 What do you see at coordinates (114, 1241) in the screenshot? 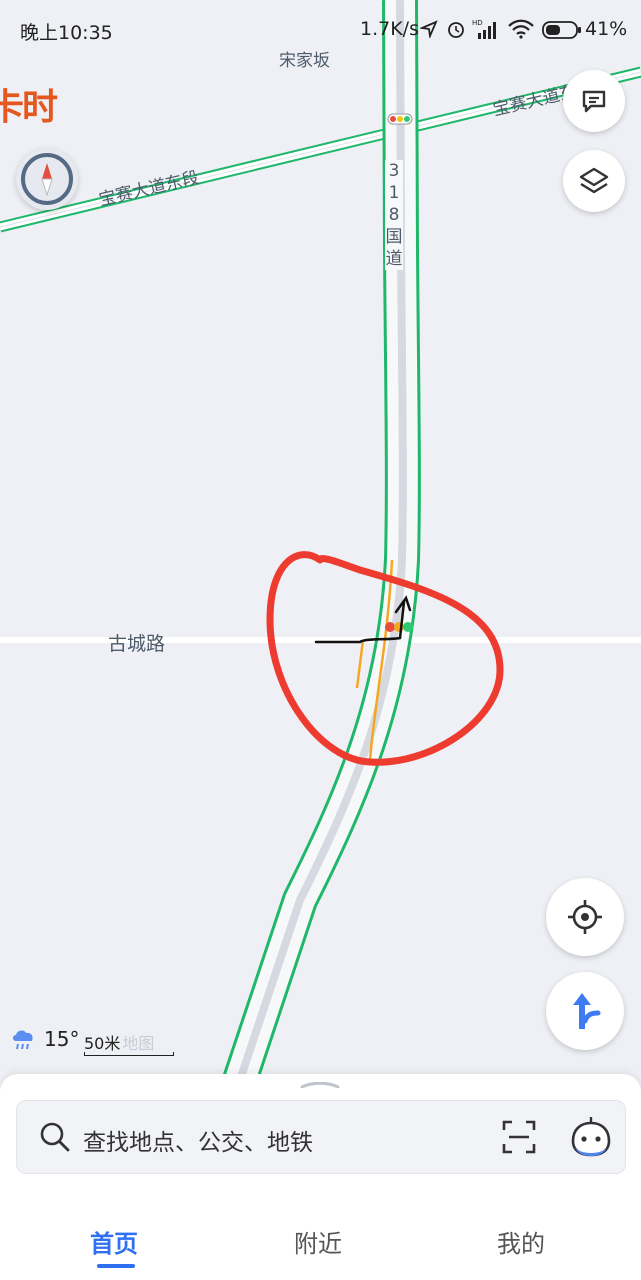
I see `tab-home: 首页` at bounding box center [114, 1241].